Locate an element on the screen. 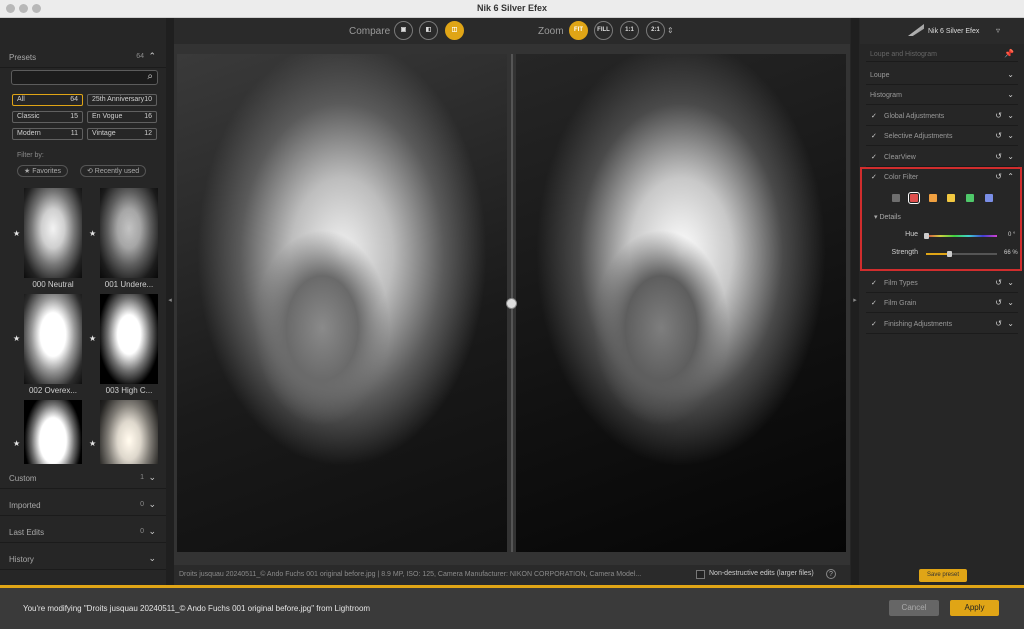 The image size is (1024, 629). zoom-1-1-button: 1:1 is located at coordinates (629, 30).